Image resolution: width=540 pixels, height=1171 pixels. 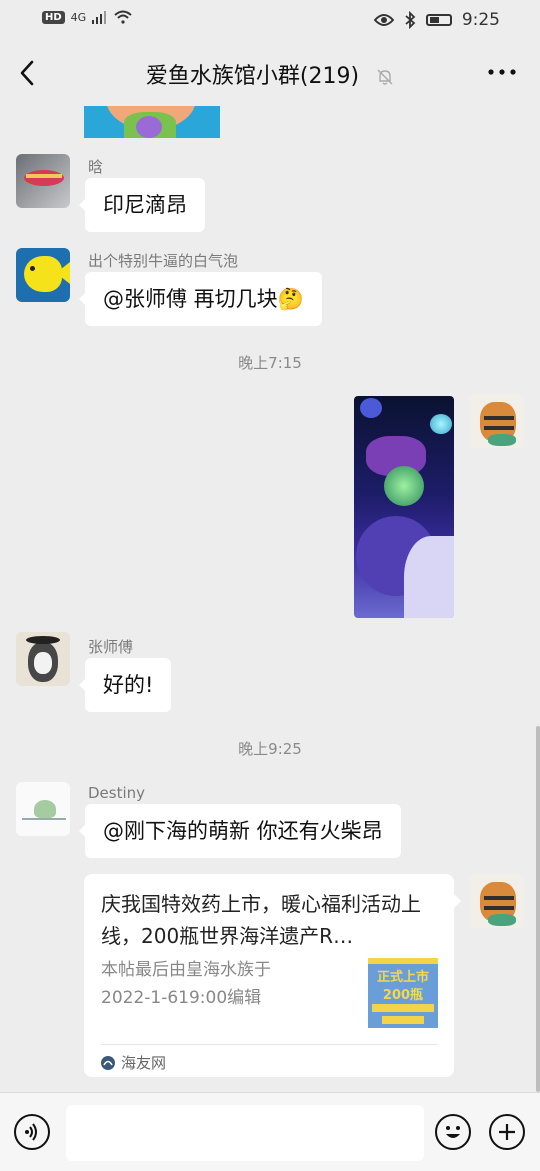 I want to click on avatar-晗, so click(x=43, y=181).